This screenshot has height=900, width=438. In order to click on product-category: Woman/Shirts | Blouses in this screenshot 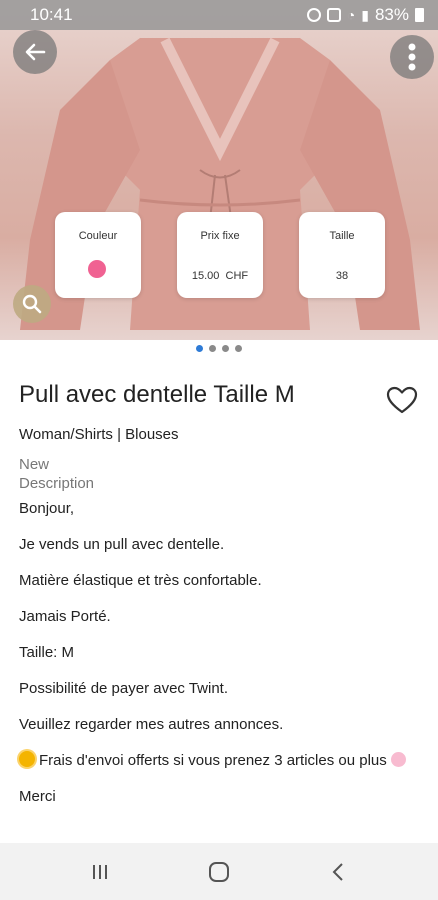, I will do `click(99, 434)`.